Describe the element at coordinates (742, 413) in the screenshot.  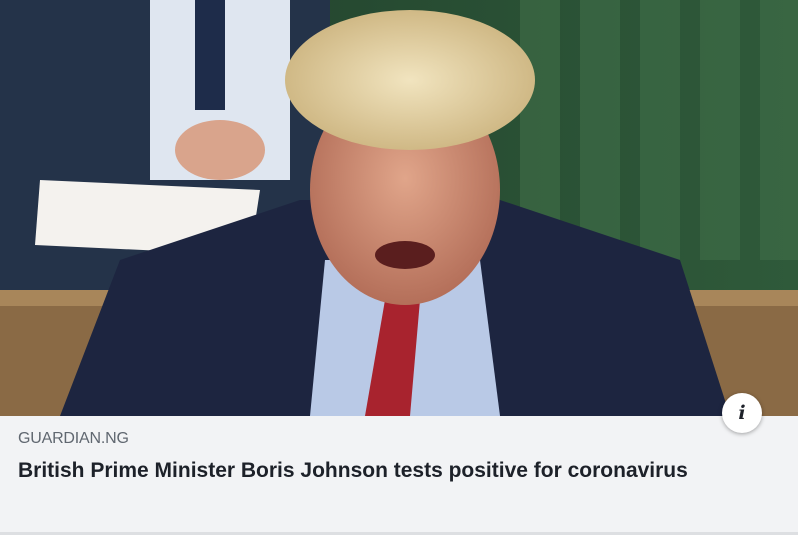
I see `info-icon: i` at that location.